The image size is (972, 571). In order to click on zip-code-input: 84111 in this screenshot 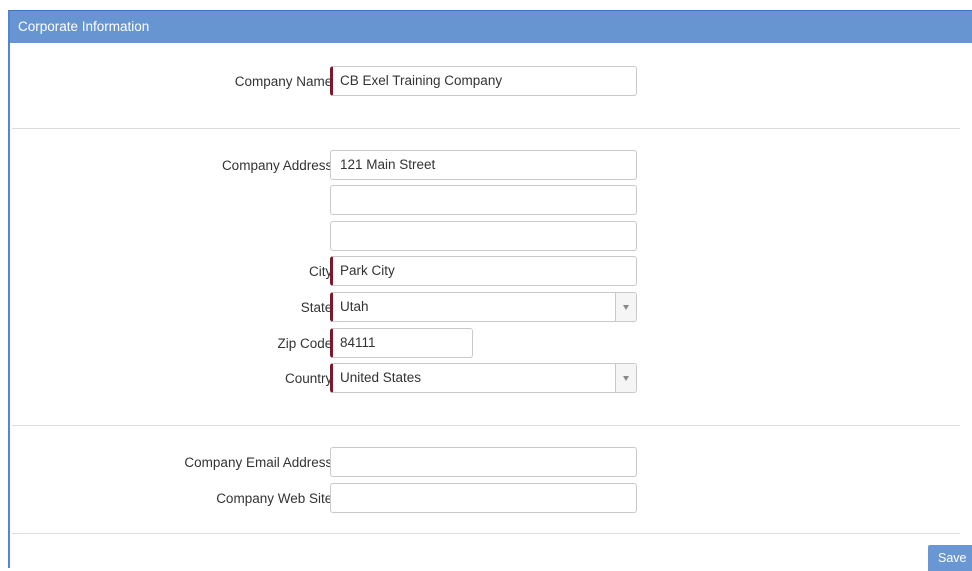, I will do `click(401, 343)`.